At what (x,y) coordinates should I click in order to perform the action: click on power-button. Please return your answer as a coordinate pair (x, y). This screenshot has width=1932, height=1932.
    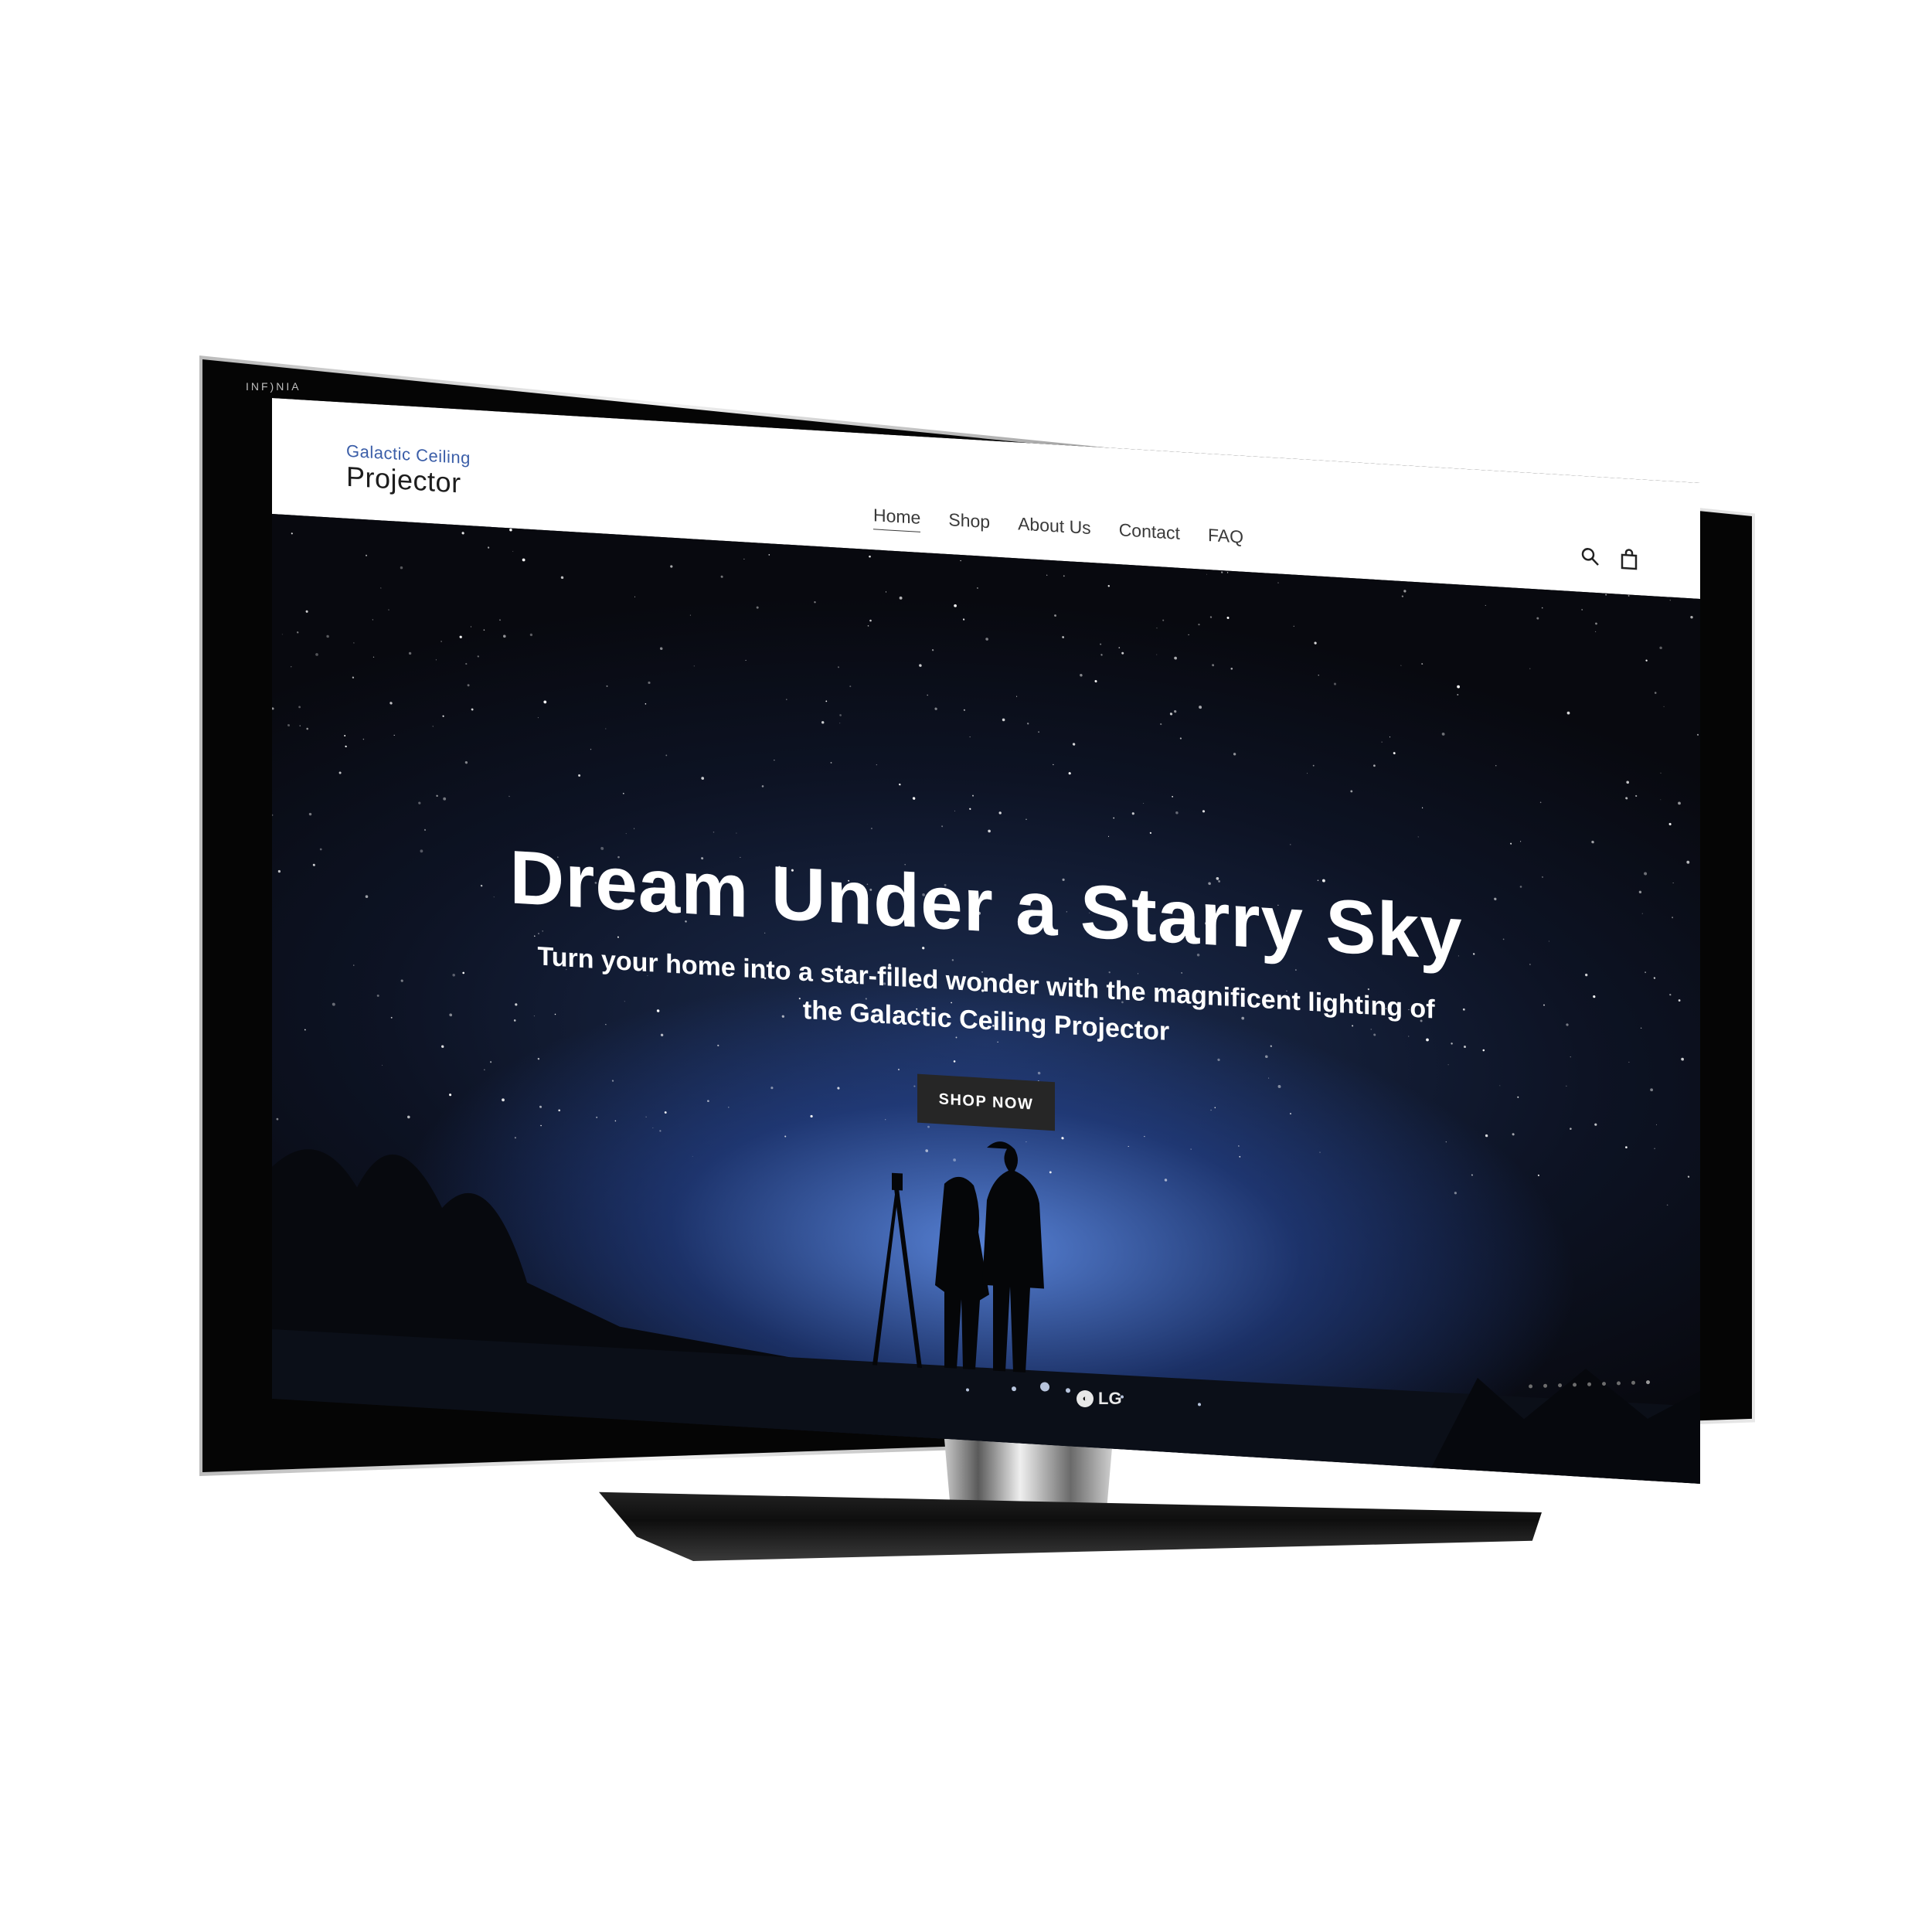
    Looking at the image, I should click on (1648, 1382).